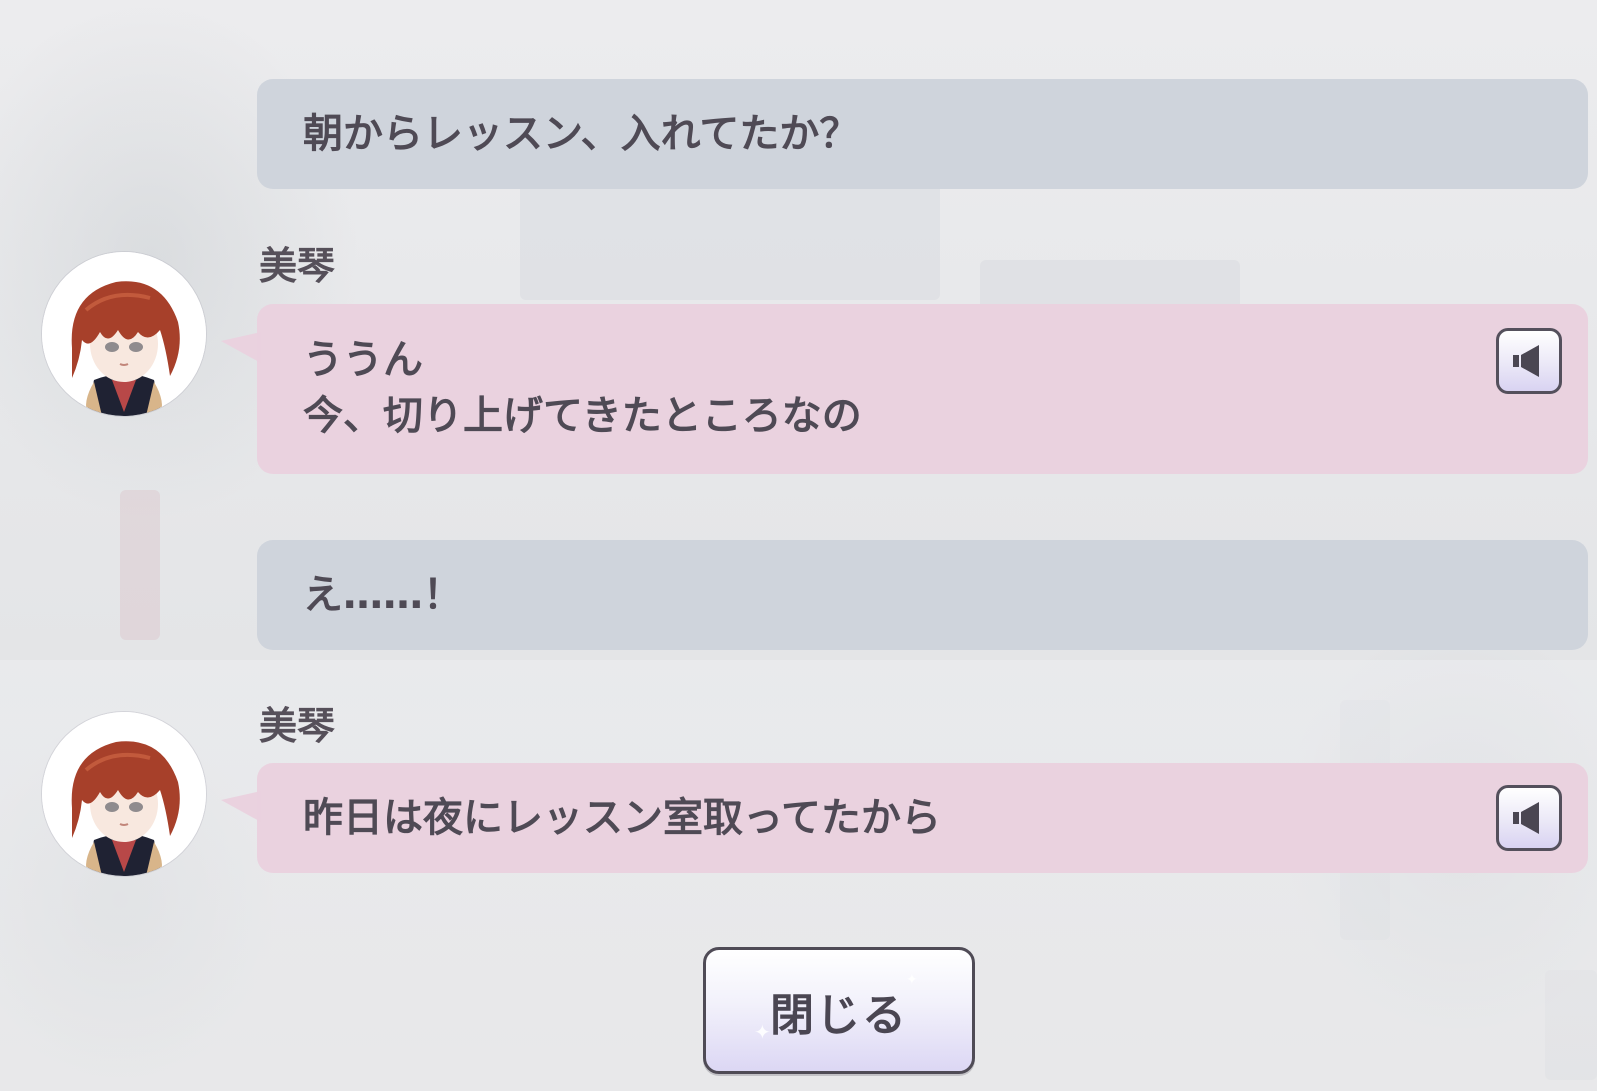 Image resolution: width=1597 pixels, height=1091 pixels. I want to click on dialogue-line: ううん, so click(363, 360).